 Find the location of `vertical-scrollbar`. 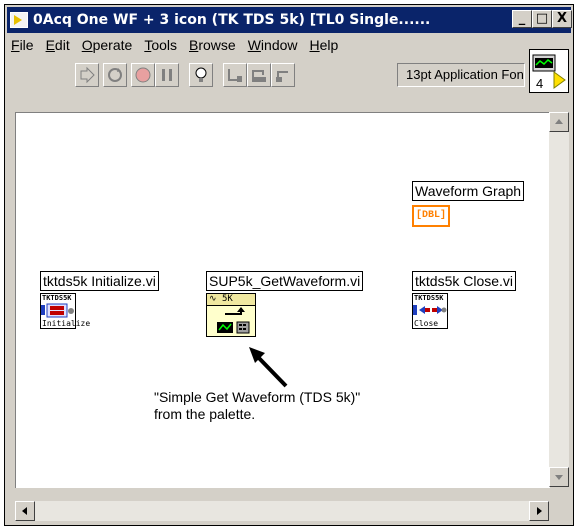

vertical-scrollbar is located at coordinates (559, 299).